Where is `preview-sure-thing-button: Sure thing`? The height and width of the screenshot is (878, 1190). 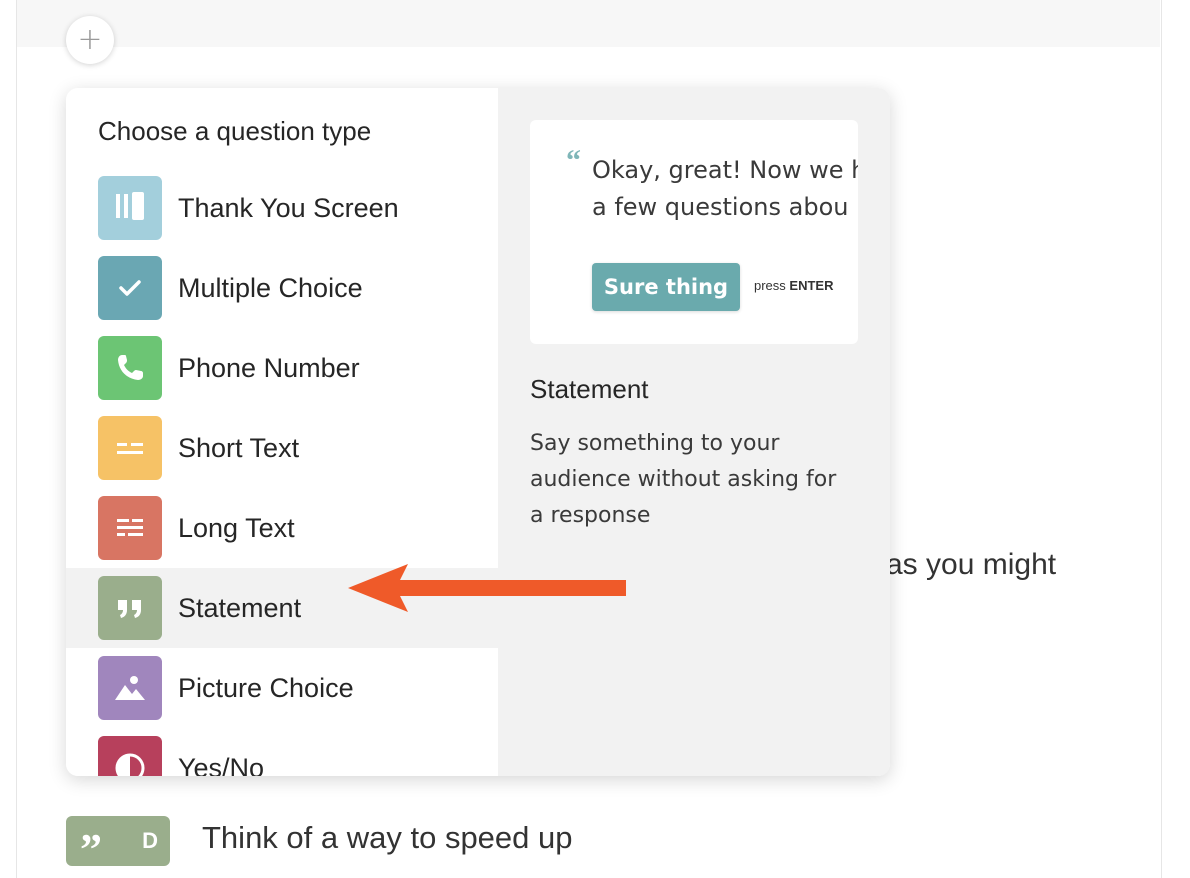 preview-sure-thing-button: Sure thing is located at coordinates (666, 287).